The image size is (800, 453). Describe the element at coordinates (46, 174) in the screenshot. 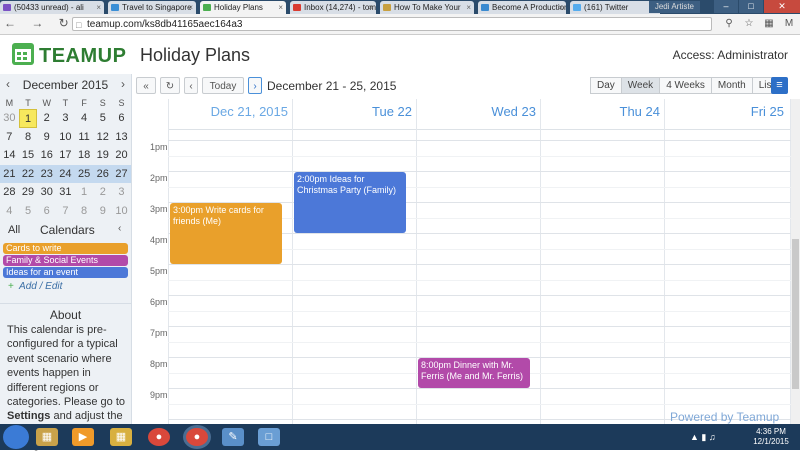

I see `mini-cal-day: 23` at that location.